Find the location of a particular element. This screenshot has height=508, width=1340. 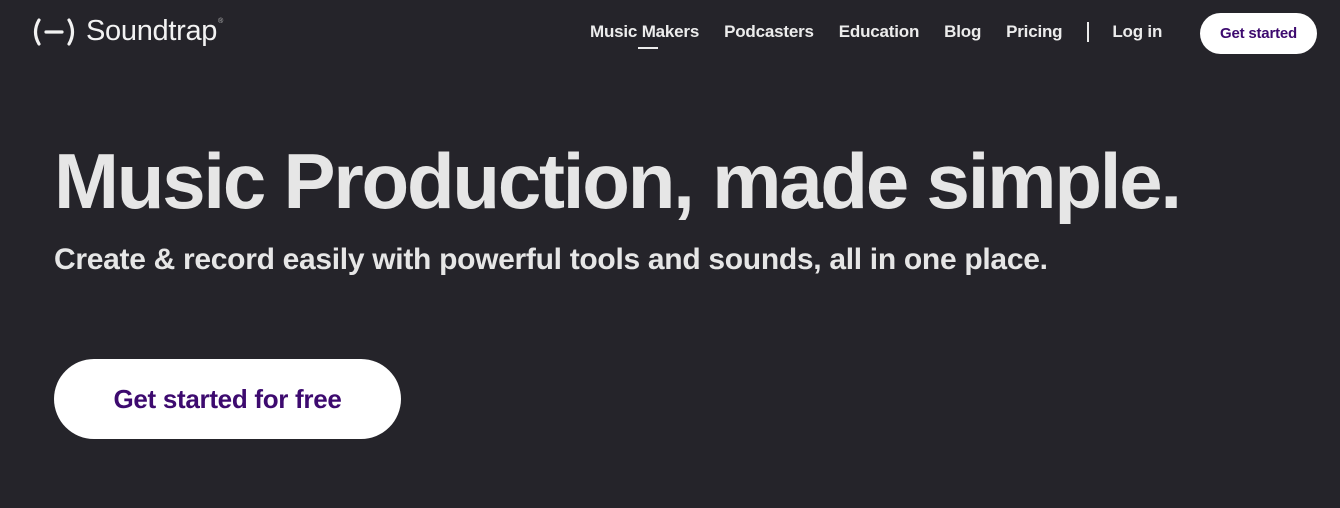

header-get-started-button: Get started is located at coordinates (1258, 33).